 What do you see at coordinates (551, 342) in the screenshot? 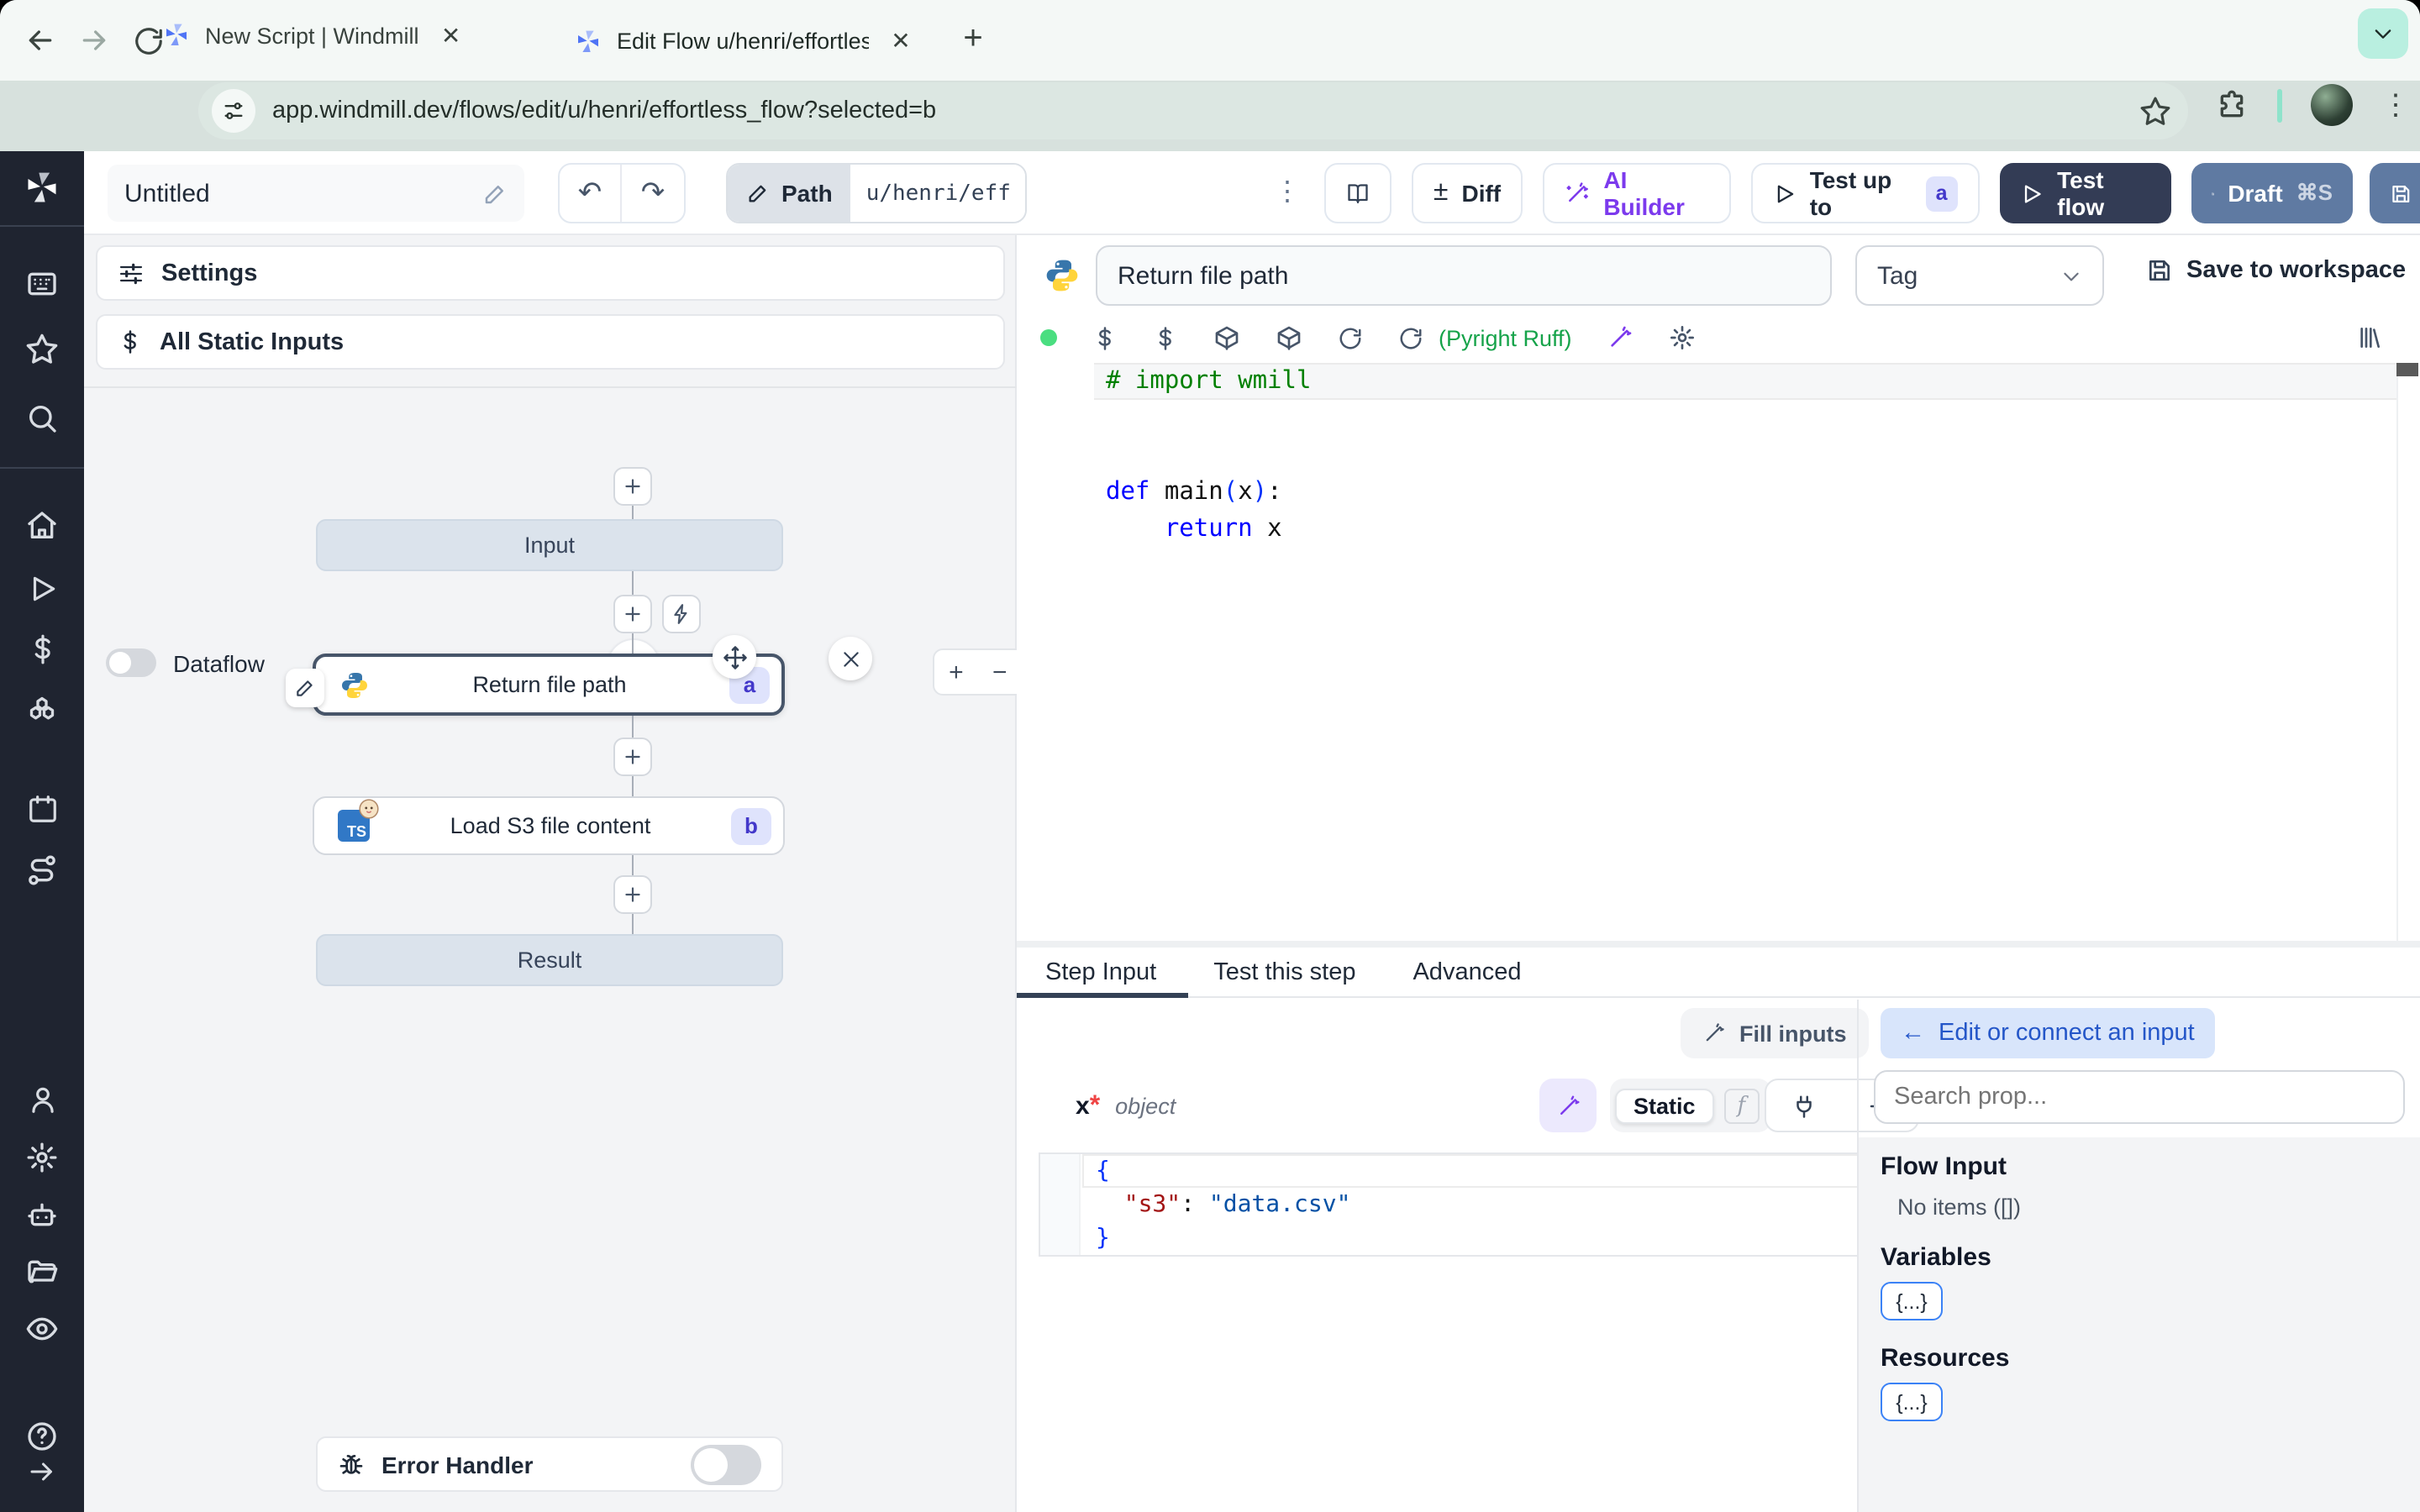
I see `all-static-inputs-row: All Static Inputs` at bounding box center [551, 342].